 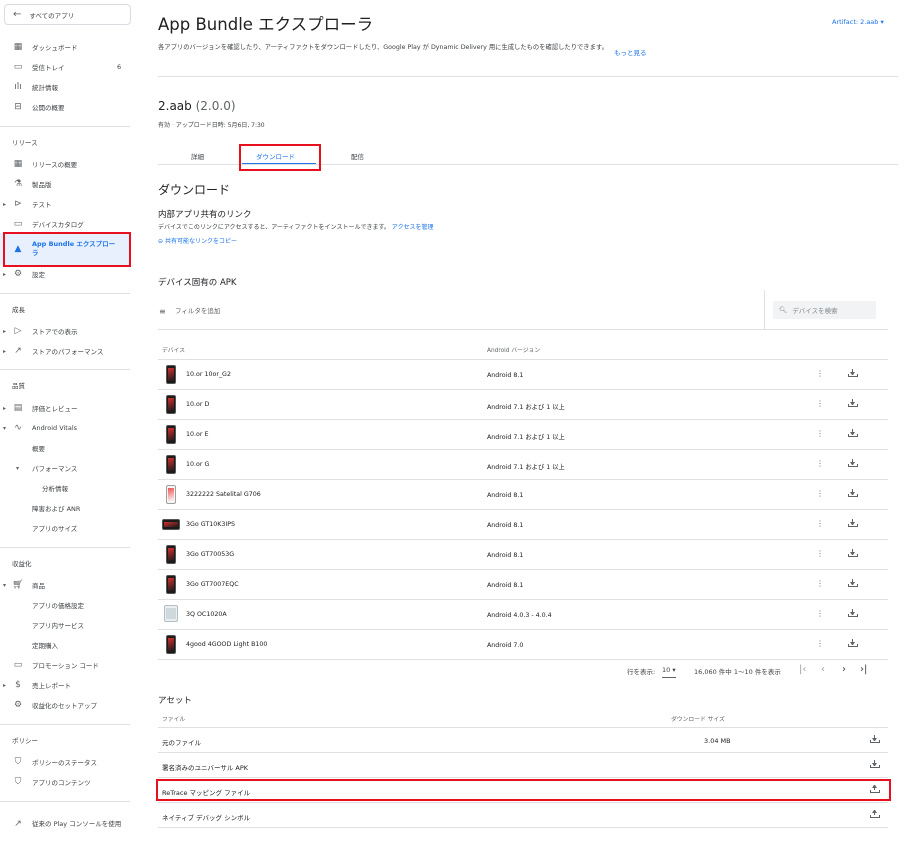 What do you see at coordinates (844, 669) in the screenshot?
I see `next-page-icon: ›` at bounding box center [844, 669].